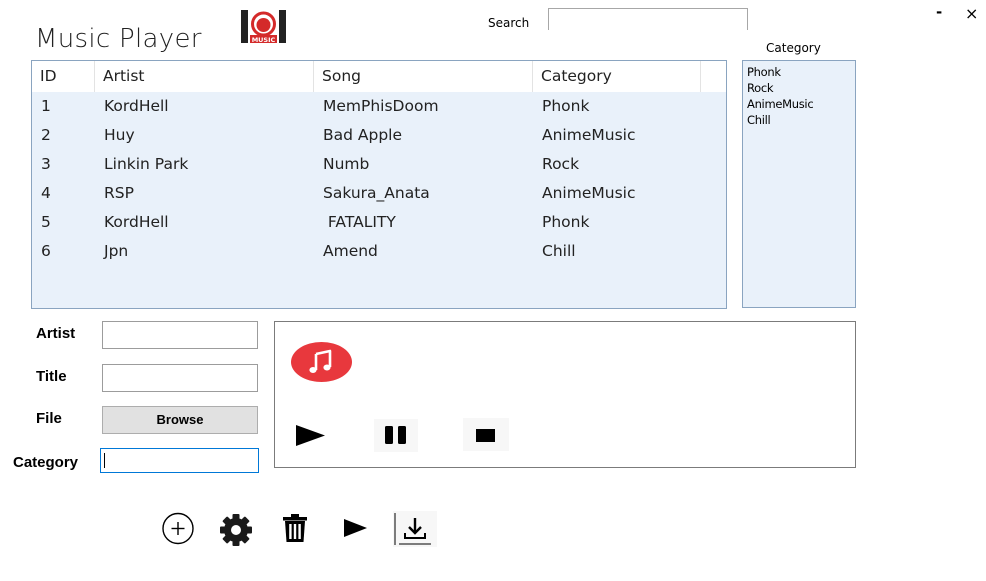  Describe the element at coordinates (801, 120) in the screenshot. I see `category-item-chill: Chill` at that location.